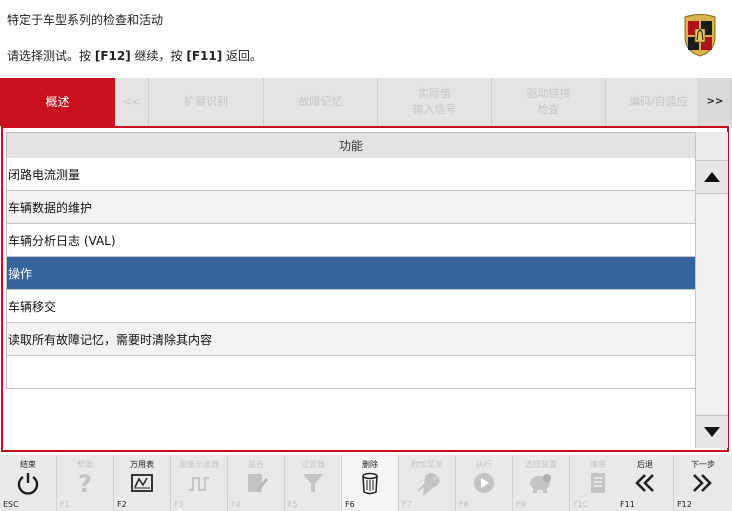 The image size is (732, 511). I want to click on list-item-label: 车辆移交, so click(32, 306).